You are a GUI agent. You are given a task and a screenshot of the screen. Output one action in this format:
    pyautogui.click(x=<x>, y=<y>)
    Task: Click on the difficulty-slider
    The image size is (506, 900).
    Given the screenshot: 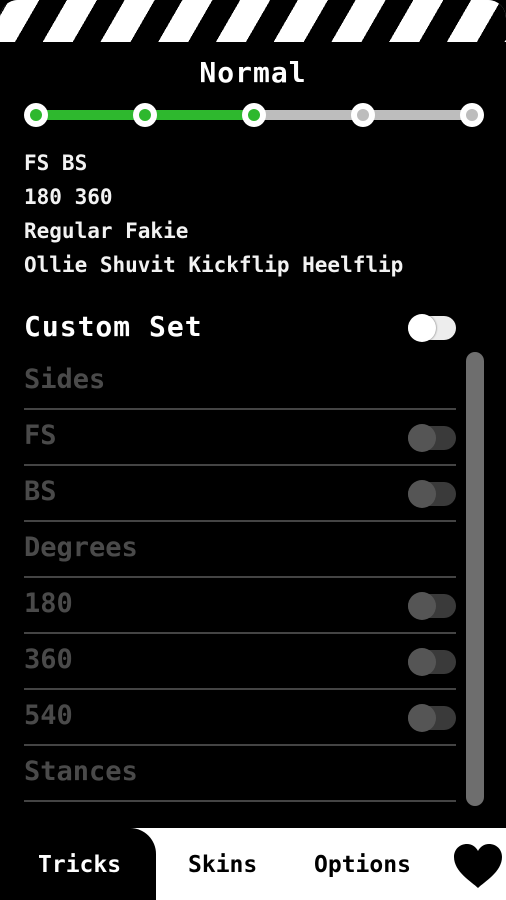 What is the action you would take?
    pyautogui.click(x=254, y=115)
    